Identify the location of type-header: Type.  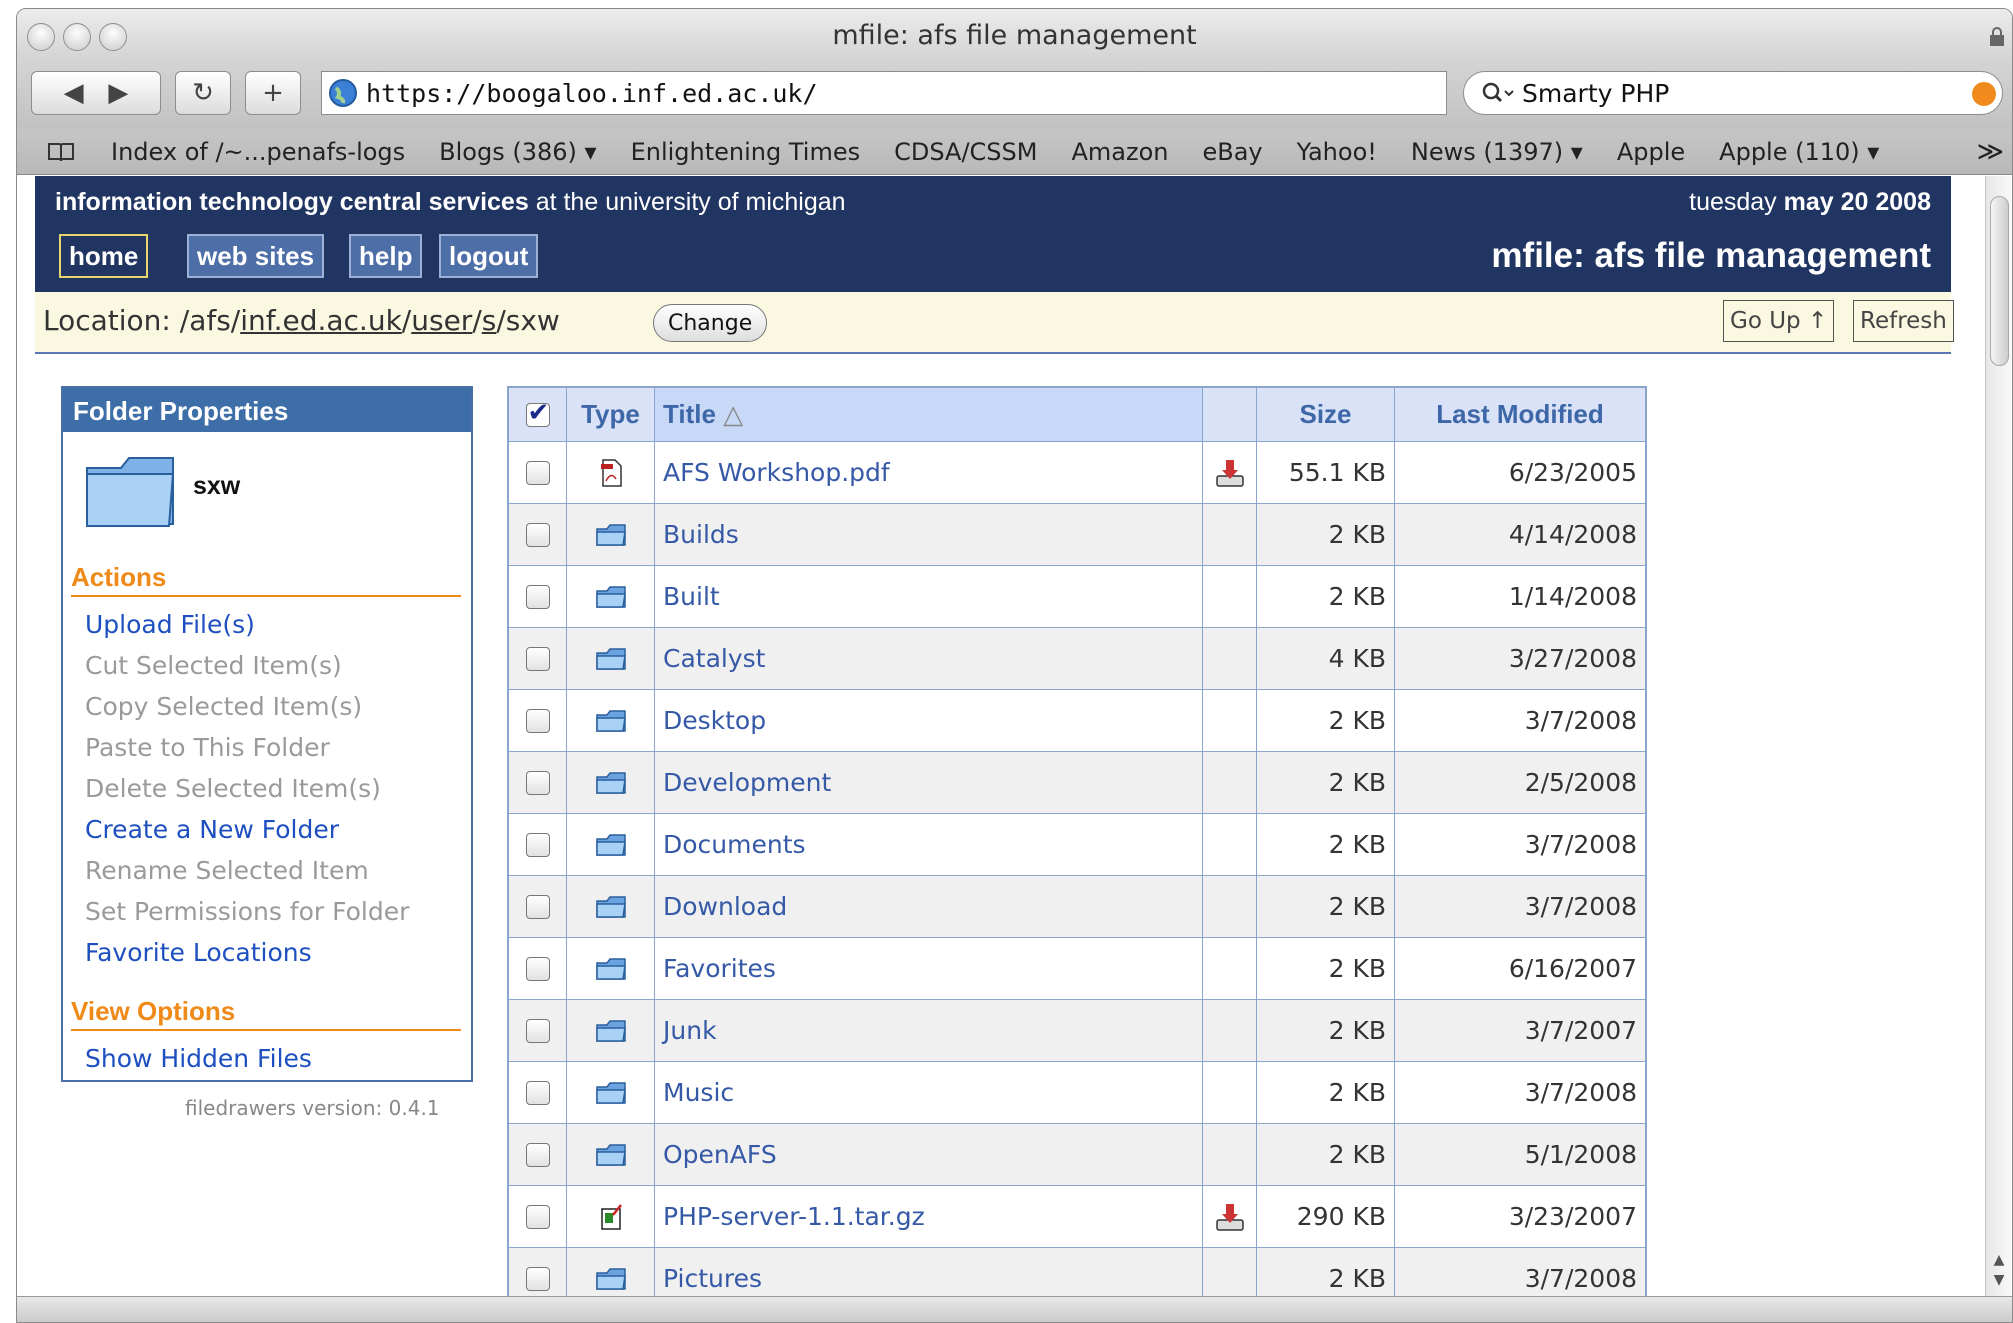
(611, 414).